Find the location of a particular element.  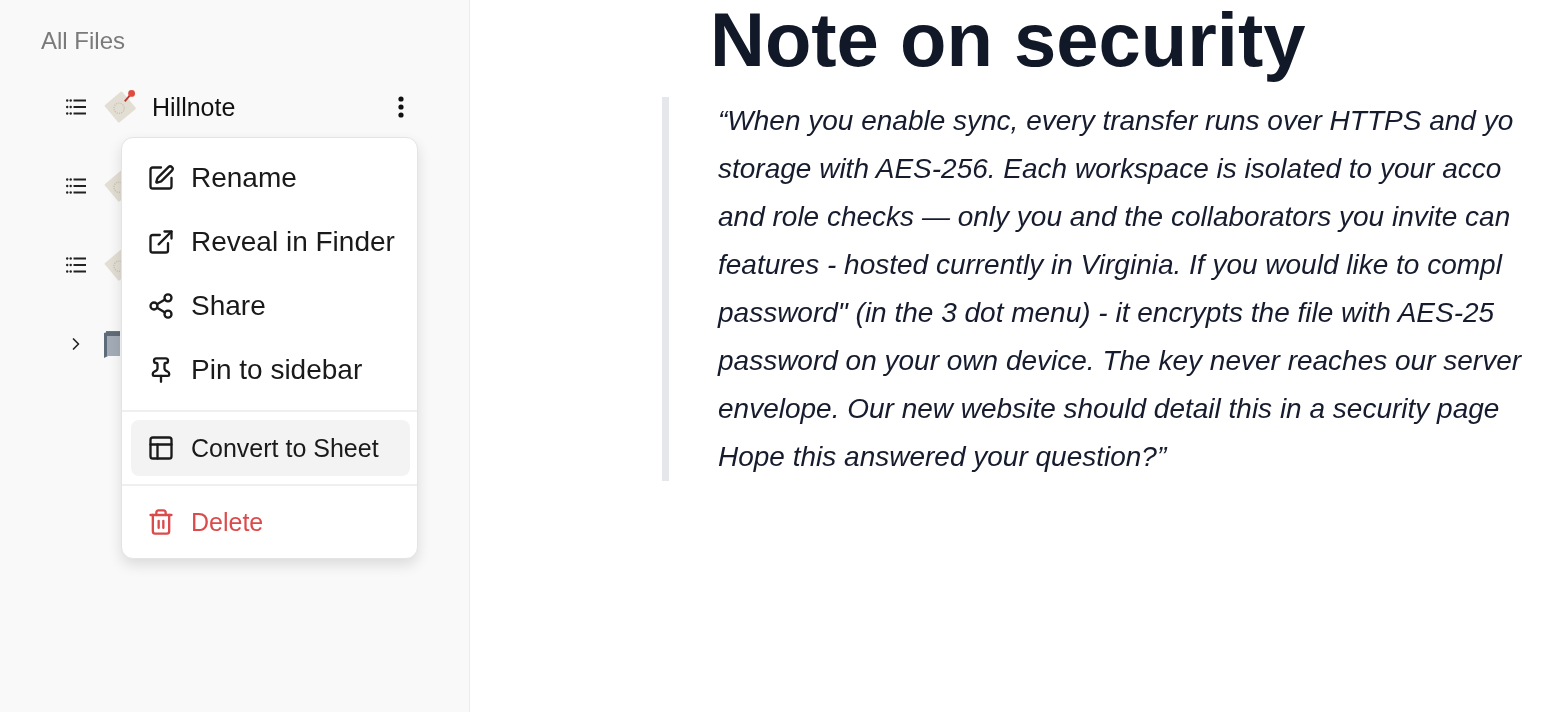

document-title: Note on security is located at coordinates (1008, 40).